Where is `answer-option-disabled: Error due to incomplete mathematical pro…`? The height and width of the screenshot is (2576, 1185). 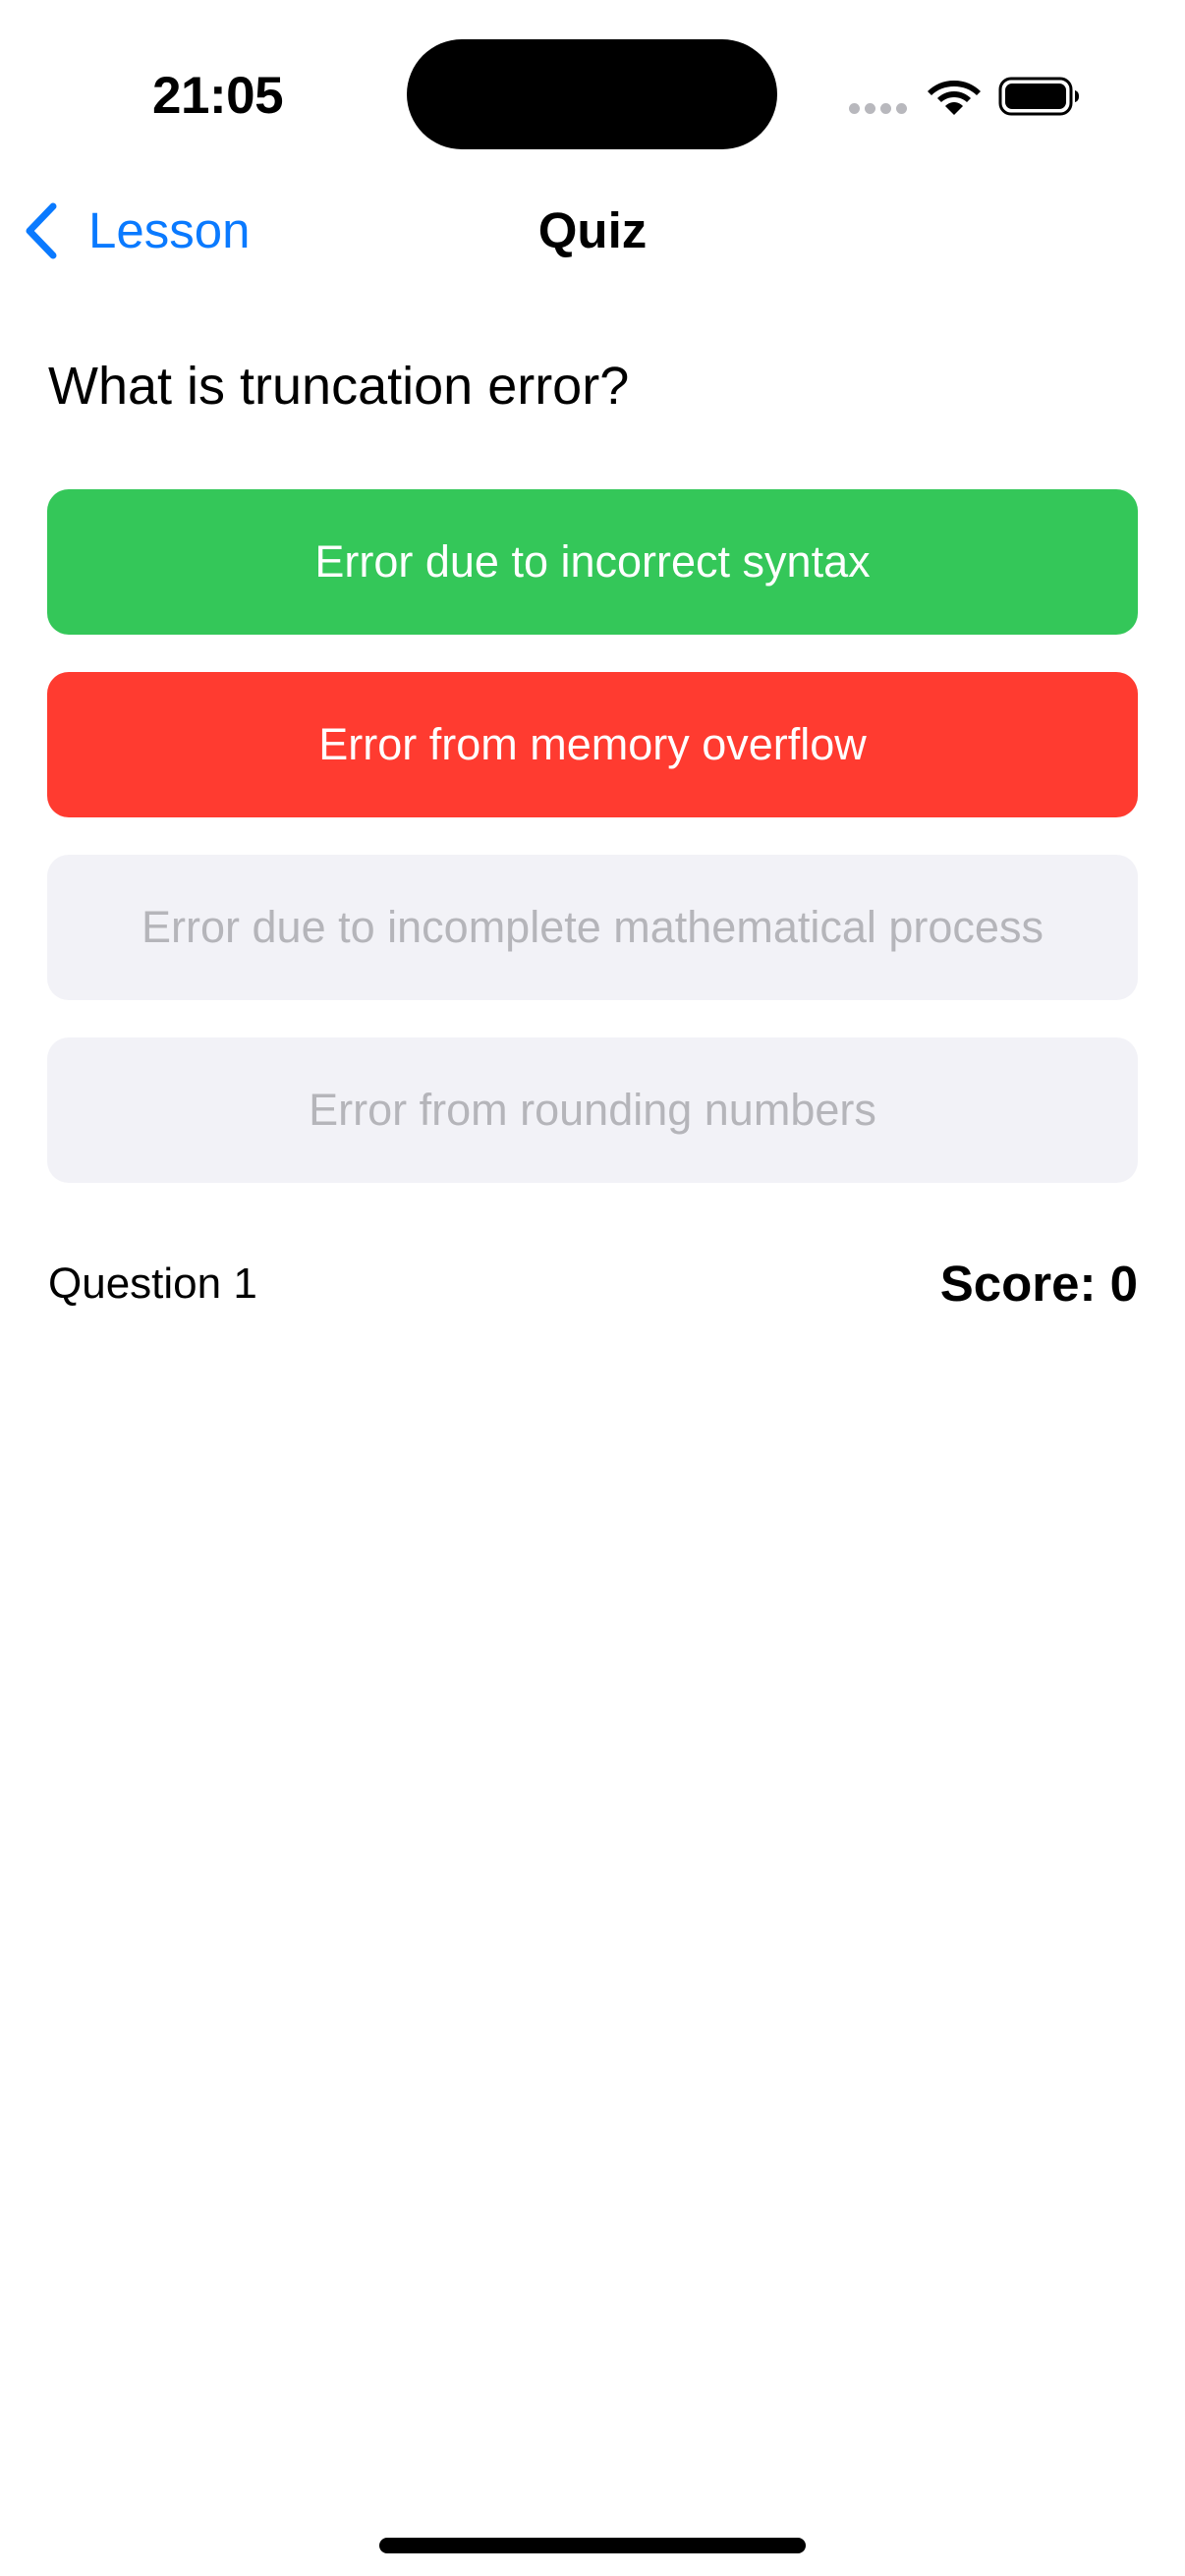
answer-option-disabled: Error due to incomplete mathematical pro… is located at coordinates (592, 927).